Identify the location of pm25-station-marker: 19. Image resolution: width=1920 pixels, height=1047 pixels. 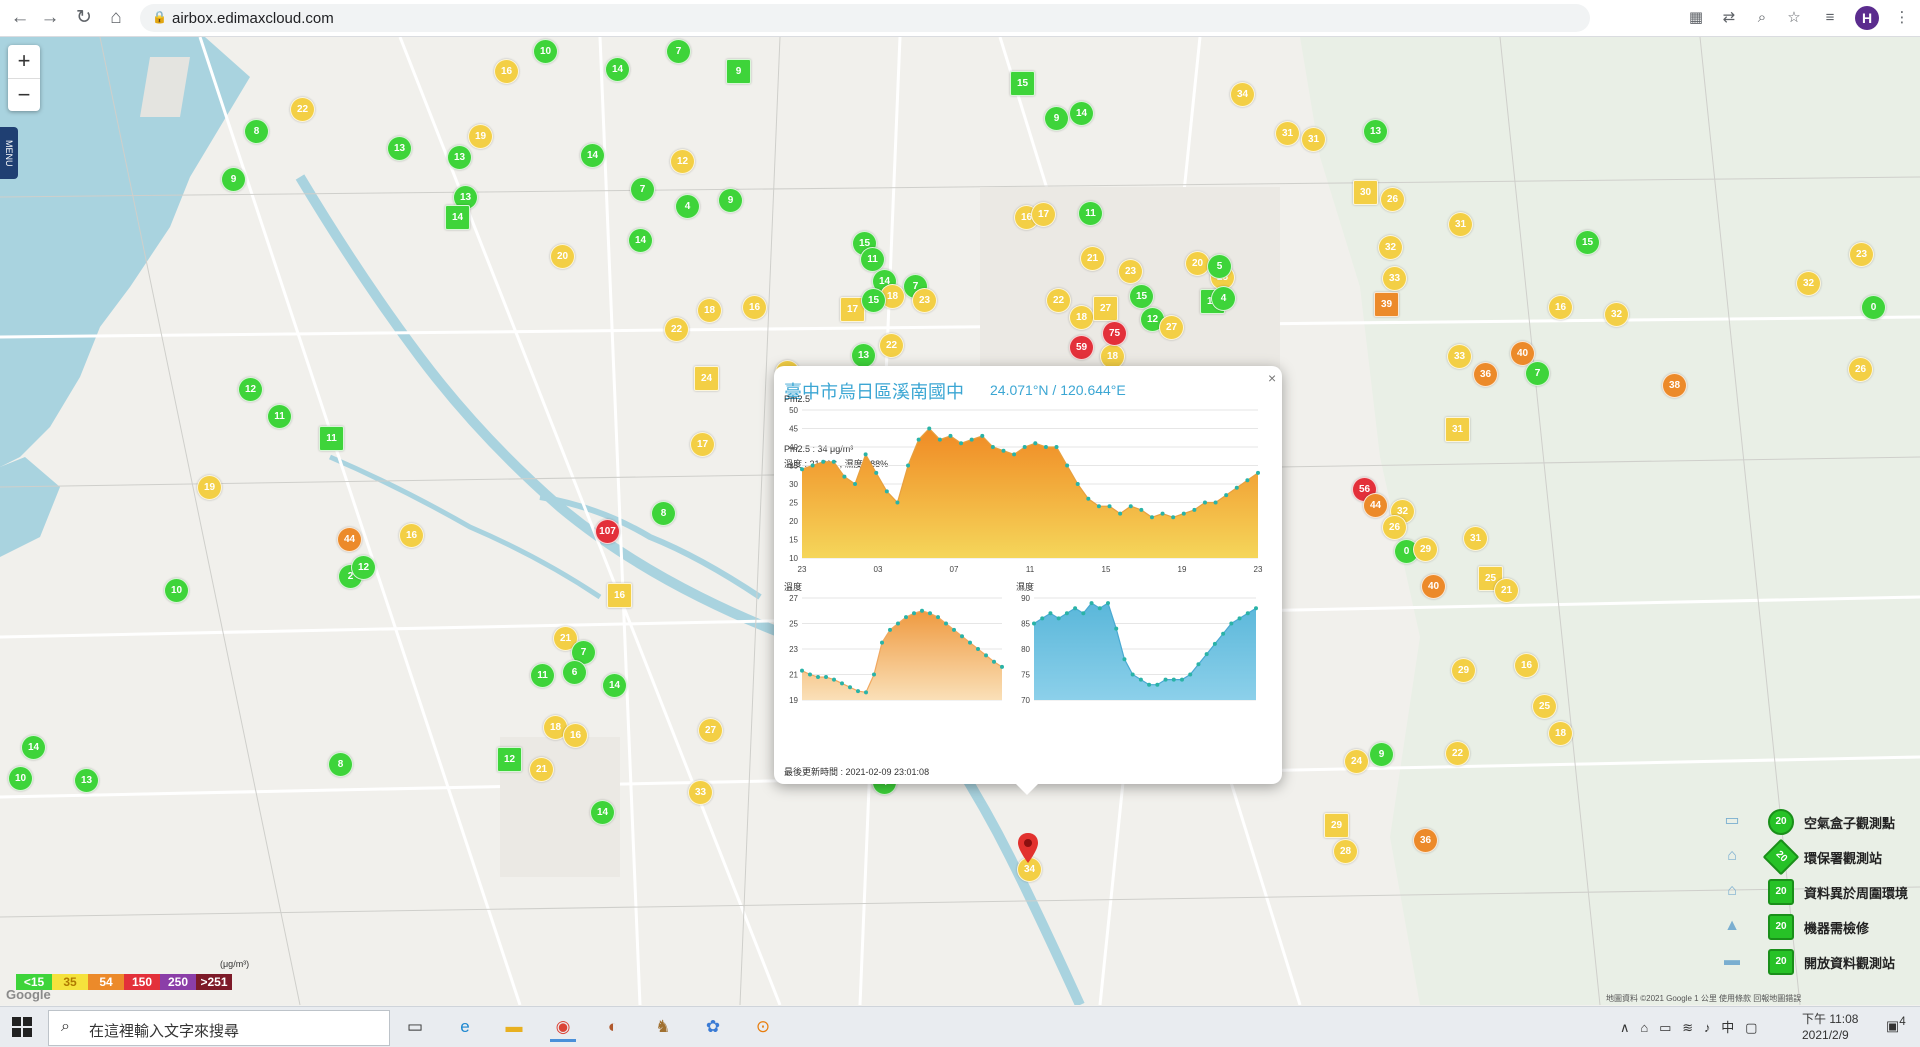
(480, 136).